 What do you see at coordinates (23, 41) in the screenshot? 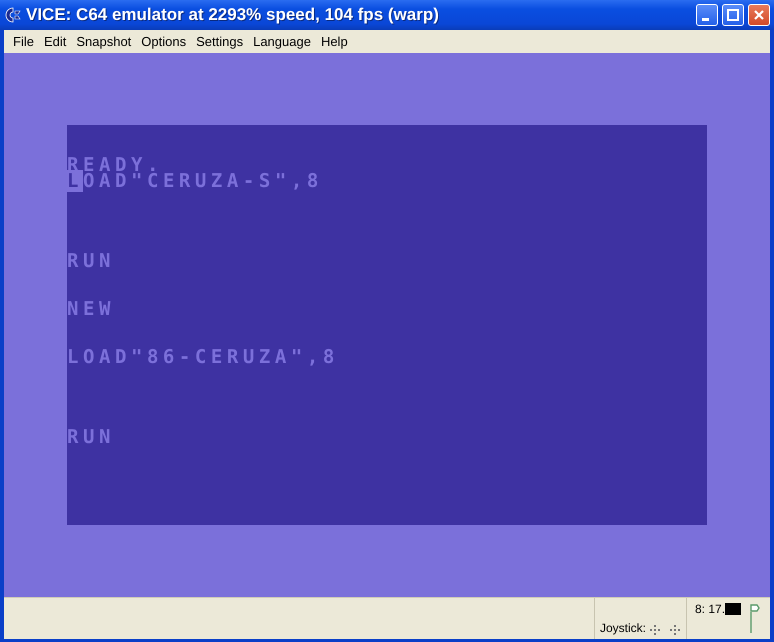
I see `menu-item: File` at bounding box center [23, 41].